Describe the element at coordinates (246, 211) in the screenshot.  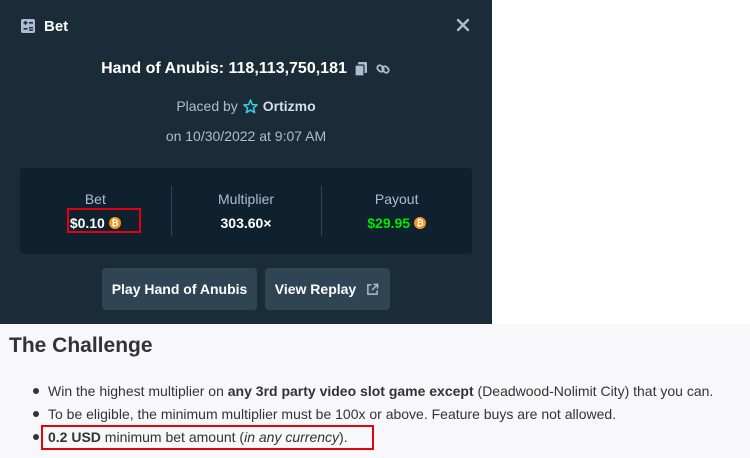
I see `stat-multiplier: Multiplier 303.60×` at that location.